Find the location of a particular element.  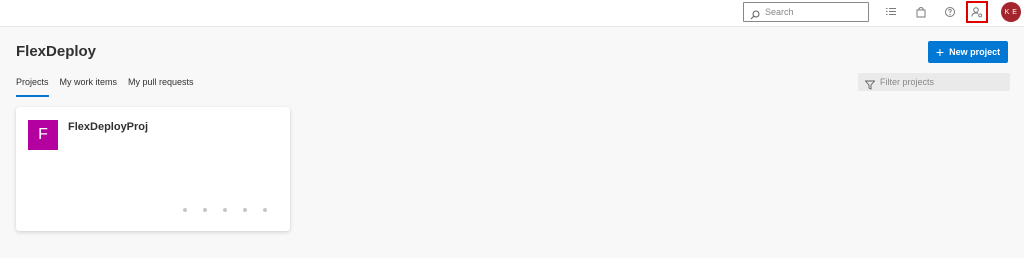

shopping-bag-icon is located at coordinates (921, 12).